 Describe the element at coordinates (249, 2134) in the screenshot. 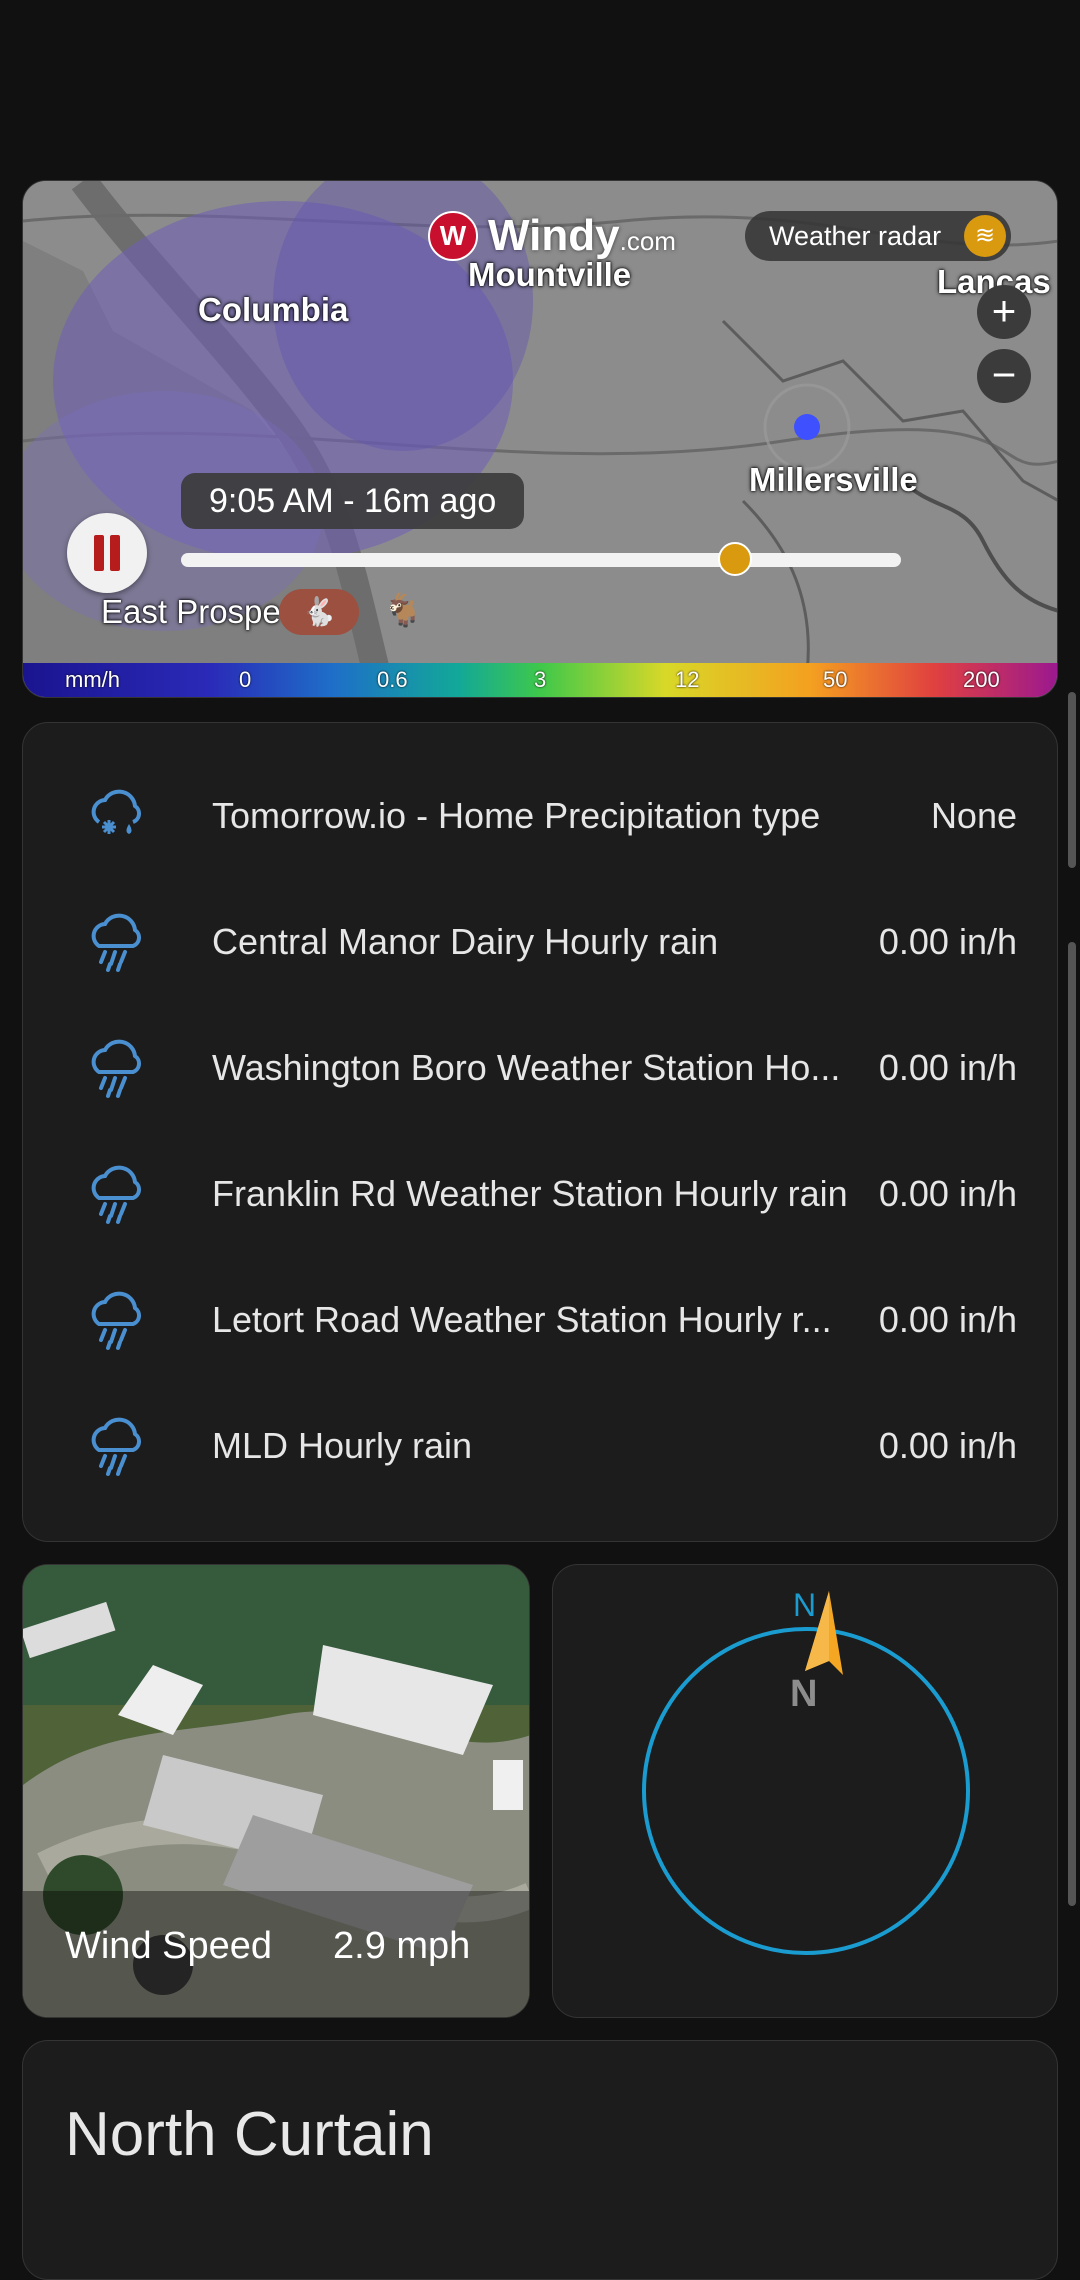

I see `section-title: North Curtain` at that location.